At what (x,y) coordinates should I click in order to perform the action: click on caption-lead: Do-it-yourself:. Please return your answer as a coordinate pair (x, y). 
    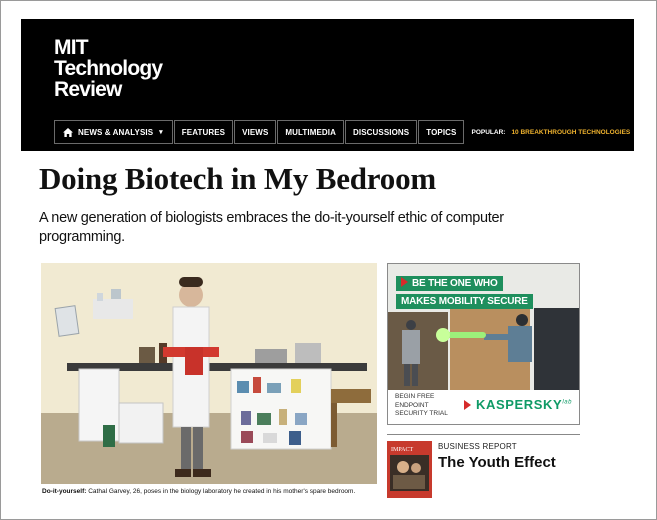
    Looking at the image, I should click on (64, 491).